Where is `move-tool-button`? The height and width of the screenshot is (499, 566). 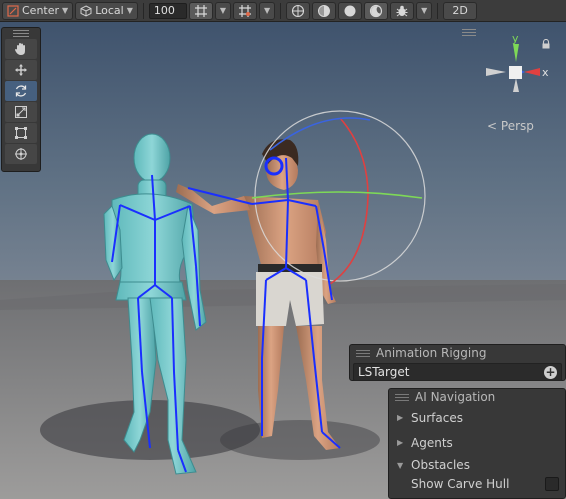
move-tool-button is located at coordinates (21, 70).